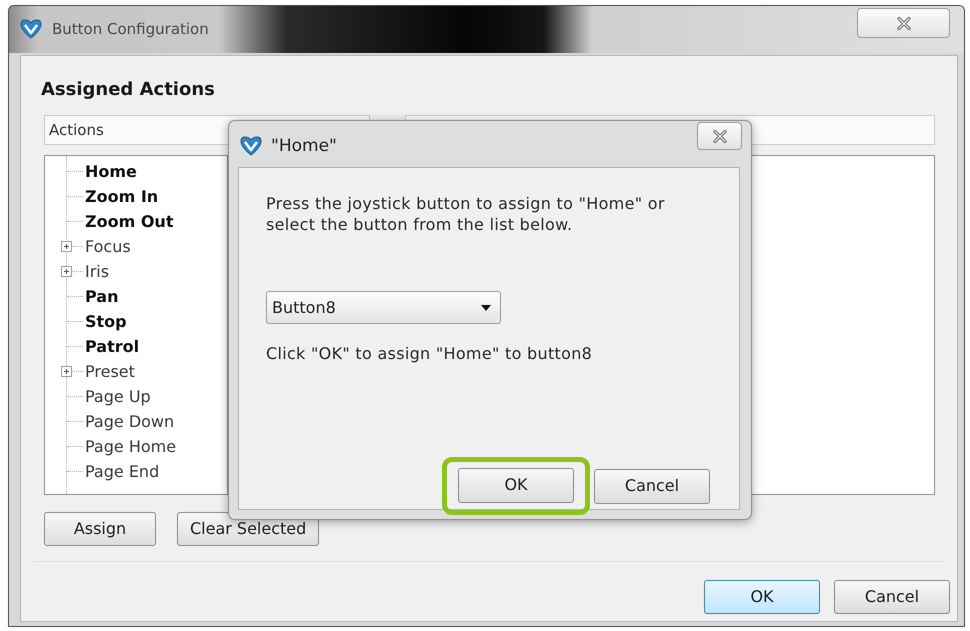 The width and height of the screenshot is (970, 631). I want to click on tree-item: Preset, so click(110, 372).